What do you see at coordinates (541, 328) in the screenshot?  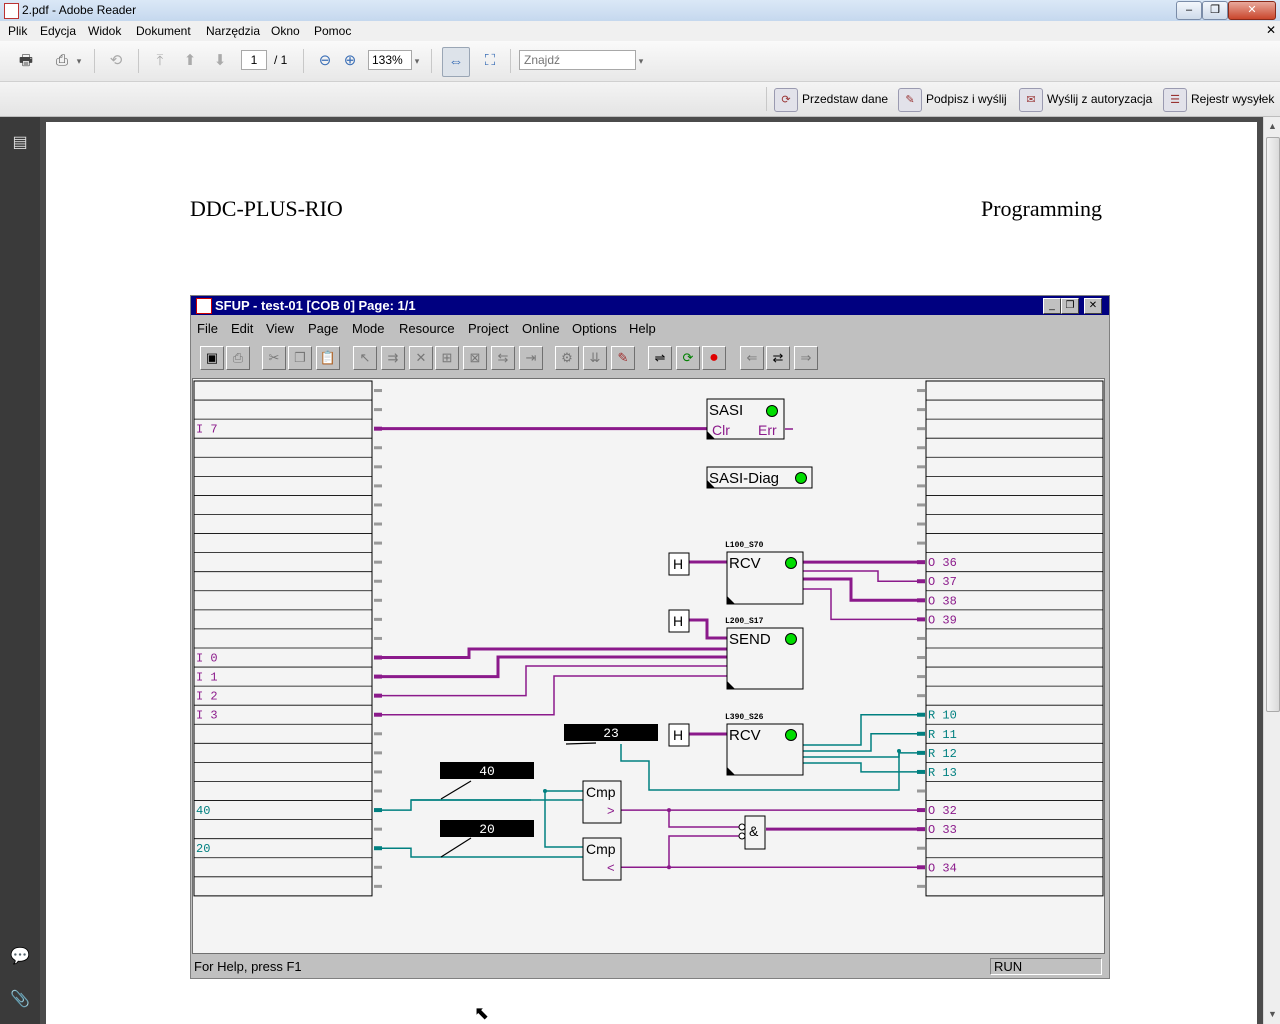 I see `sfup-menu-online: Online` at bounding box center [541, 328].